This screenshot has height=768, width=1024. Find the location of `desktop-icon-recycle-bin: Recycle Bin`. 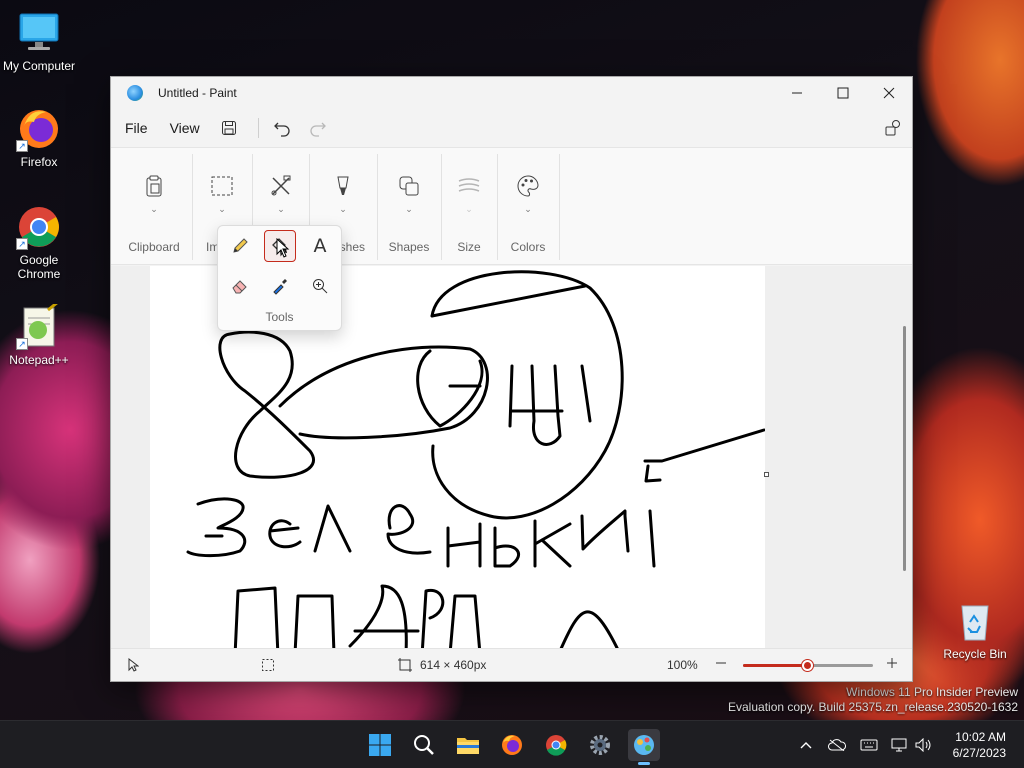

desktop-icon-recycle-bin: Recycle Bin is located at coordinates (975, 629).